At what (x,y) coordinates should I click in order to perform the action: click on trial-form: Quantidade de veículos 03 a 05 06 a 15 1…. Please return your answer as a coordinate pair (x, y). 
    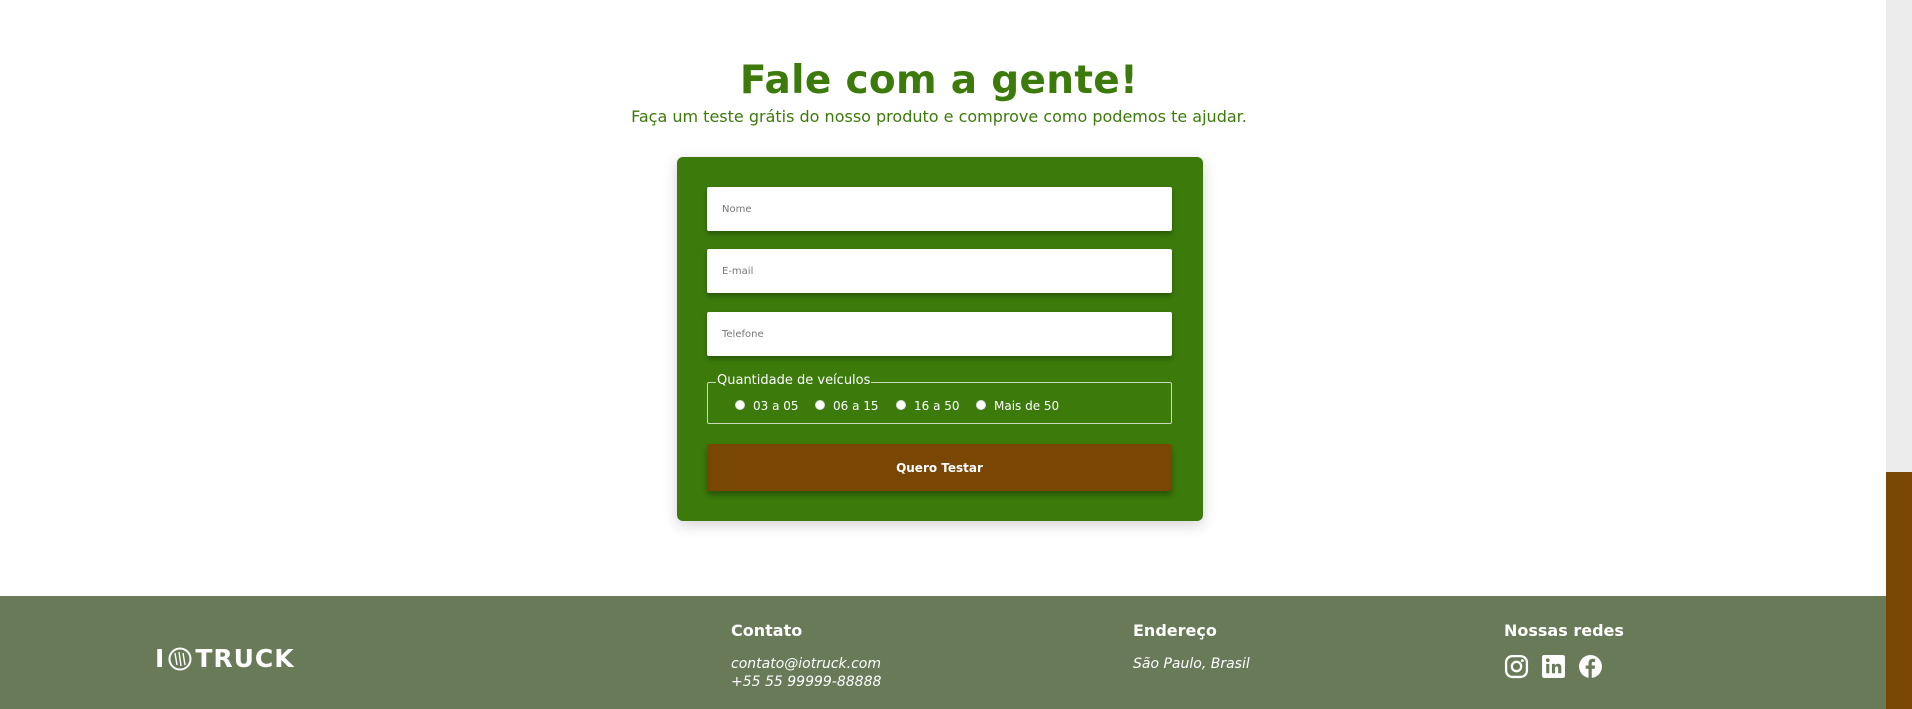
    Looking at the image, I should click on (940, 339).